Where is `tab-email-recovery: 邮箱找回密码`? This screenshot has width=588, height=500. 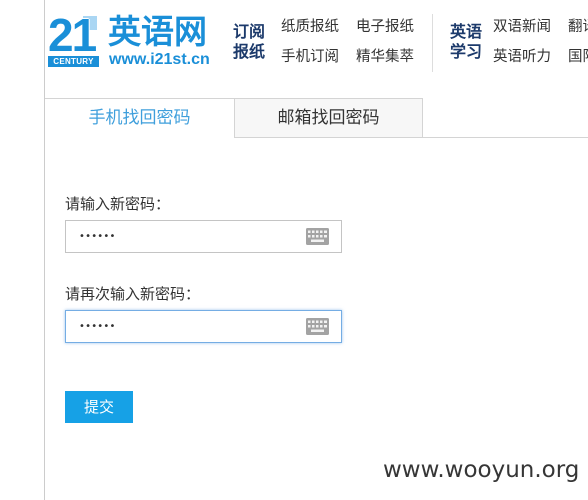
tab-email-recovery: 邮箱找回密码 is located at coordinates (328, 117).